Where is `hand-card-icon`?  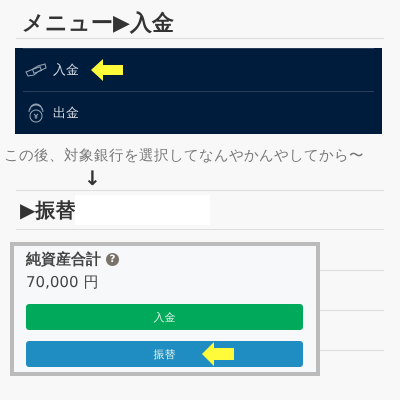
hand-card-icon is located at coordinates (36, 70).